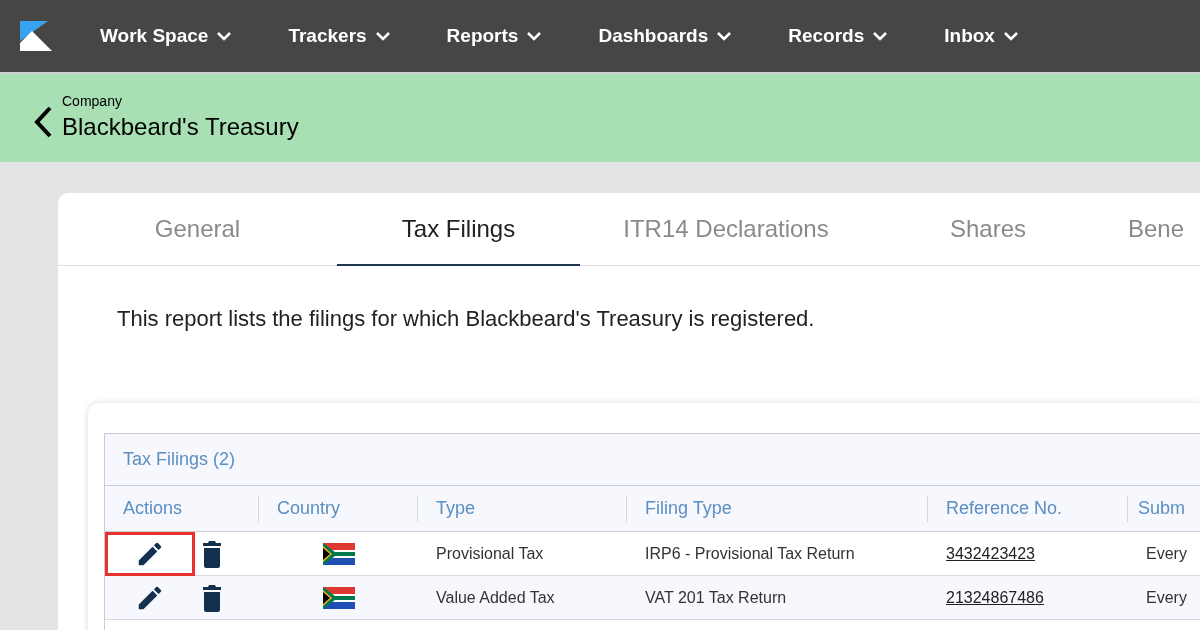 The image size is (1200, 630). I want to click on table-title: Tax Filings (2), so click(179, 459).